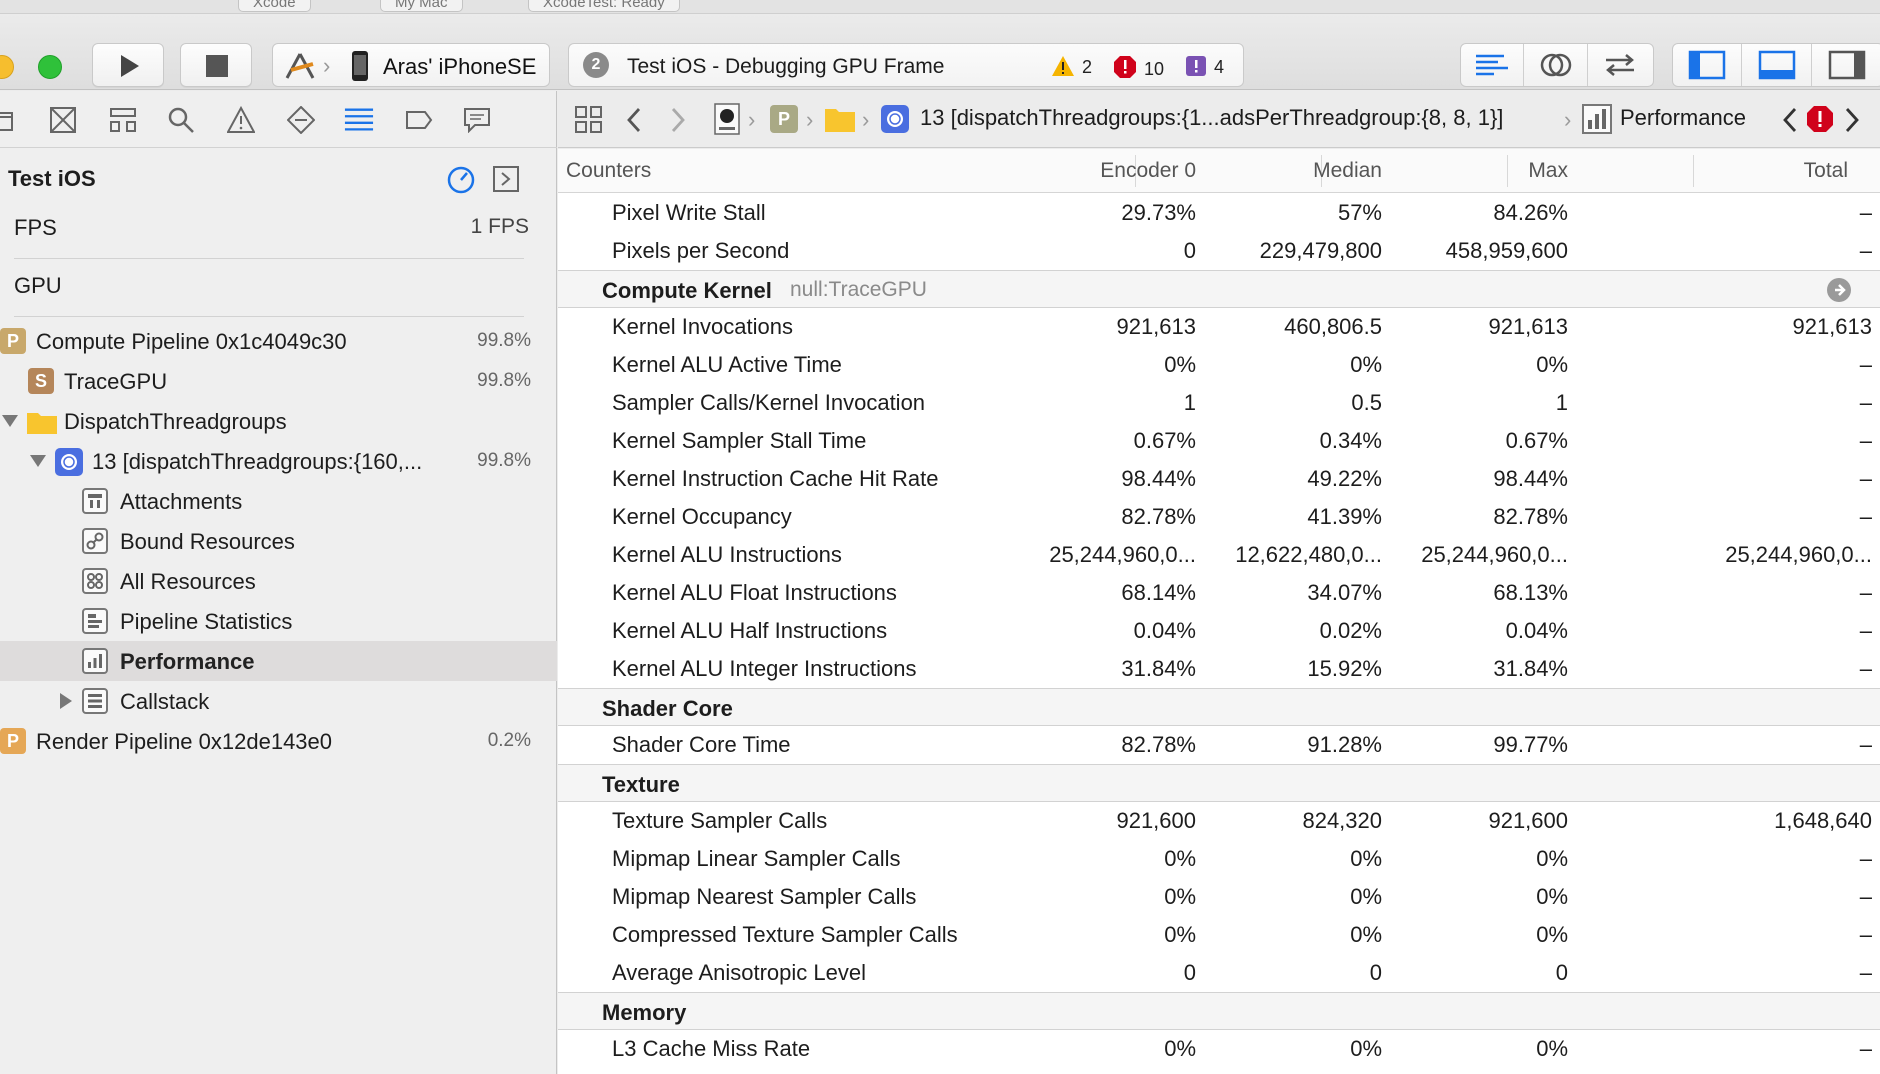 Image resolution: width=1880 pixels, height=1074 pixels. Describe the element at coordinates (278, 341) in the screenshot. I see `tree-item-compute-pipeline: P Compute Pipeline 0x1c4049c30 99.8%` at that location.